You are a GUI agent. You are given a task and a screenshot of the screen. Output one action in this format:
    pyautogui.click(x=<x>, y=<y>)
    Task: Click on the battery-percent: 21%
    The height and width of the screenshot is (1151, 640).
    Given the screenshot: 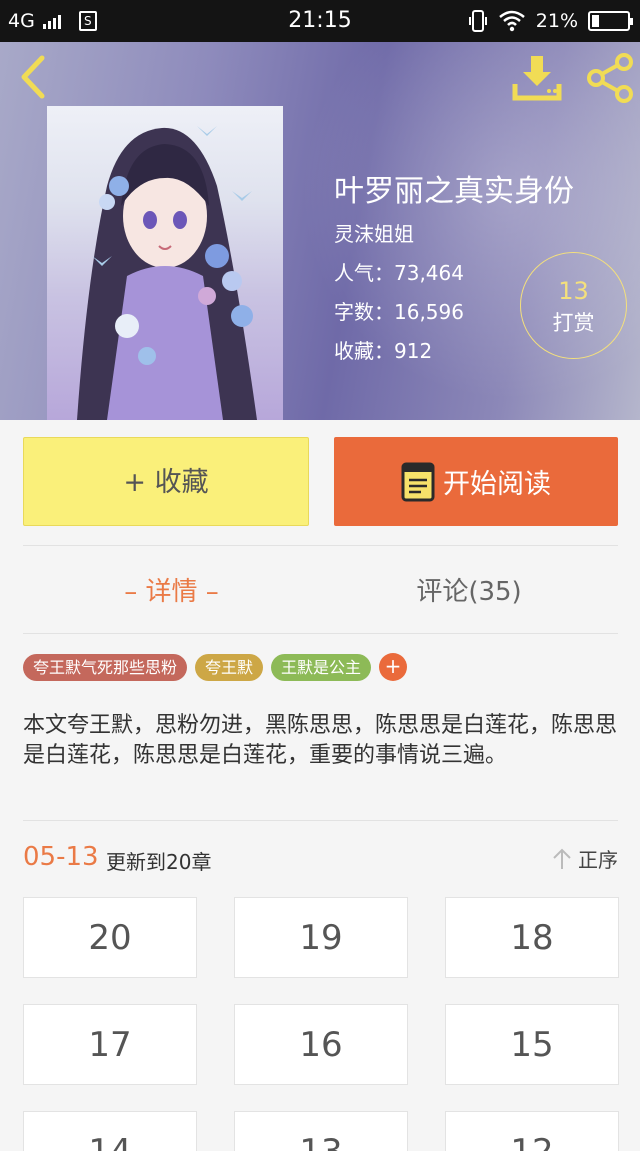 What is the action you would take?
    pyautogui.click(x=556, y=21)
    